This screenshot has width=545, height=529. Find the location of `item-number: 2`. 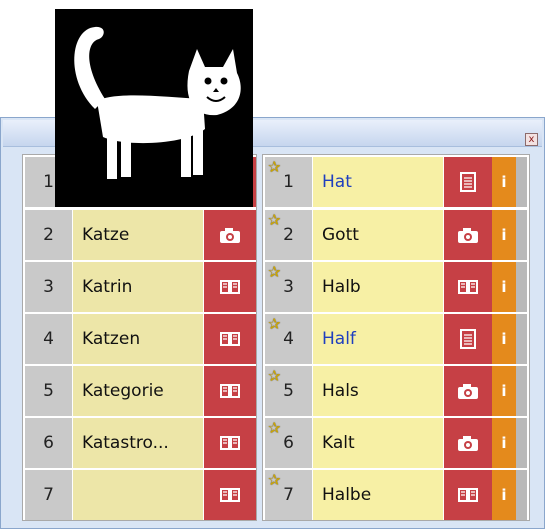

item-number: 2 is located at coordinates (49, 235).